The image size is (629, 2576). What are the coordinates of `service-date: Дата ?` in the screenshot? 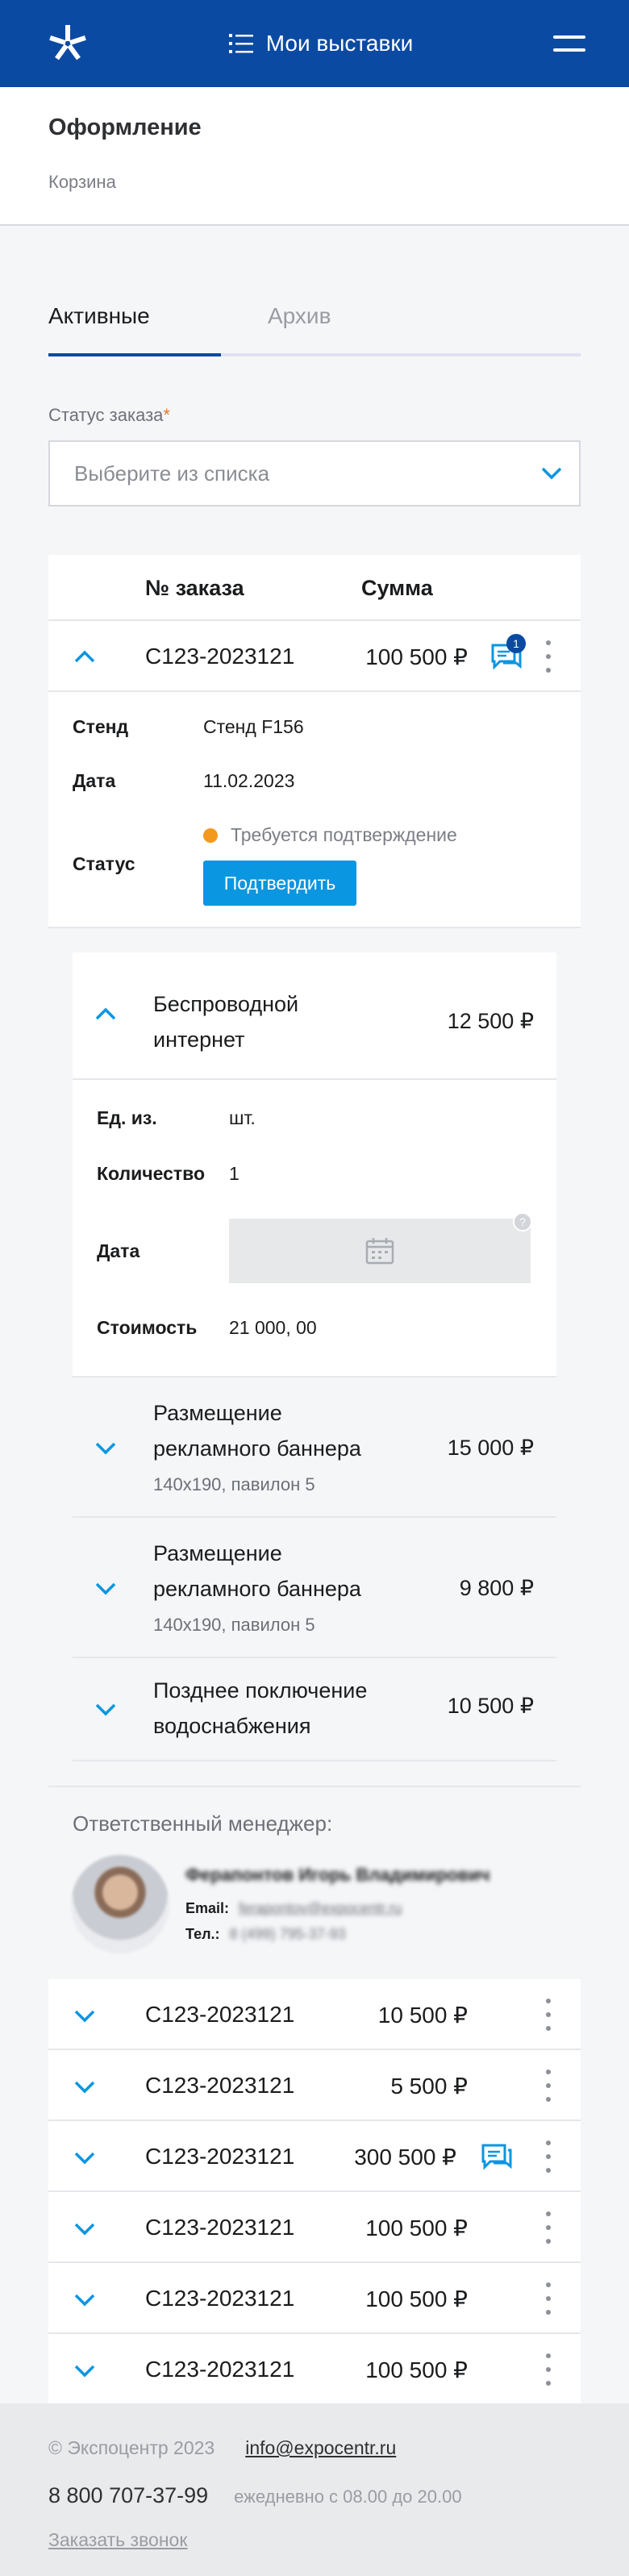 It's located at (314, 1247).